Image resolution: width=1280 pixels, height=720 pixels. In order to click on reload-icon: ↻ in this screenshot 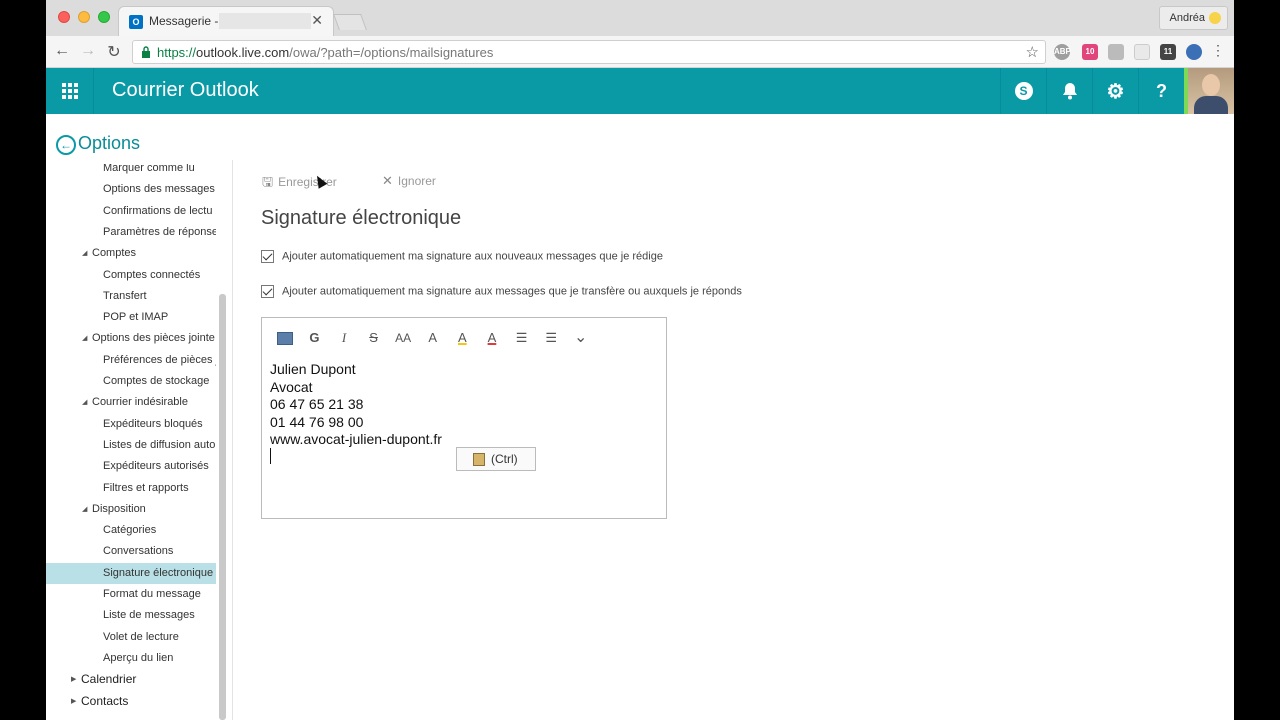, I will do `click(114, 52)`.